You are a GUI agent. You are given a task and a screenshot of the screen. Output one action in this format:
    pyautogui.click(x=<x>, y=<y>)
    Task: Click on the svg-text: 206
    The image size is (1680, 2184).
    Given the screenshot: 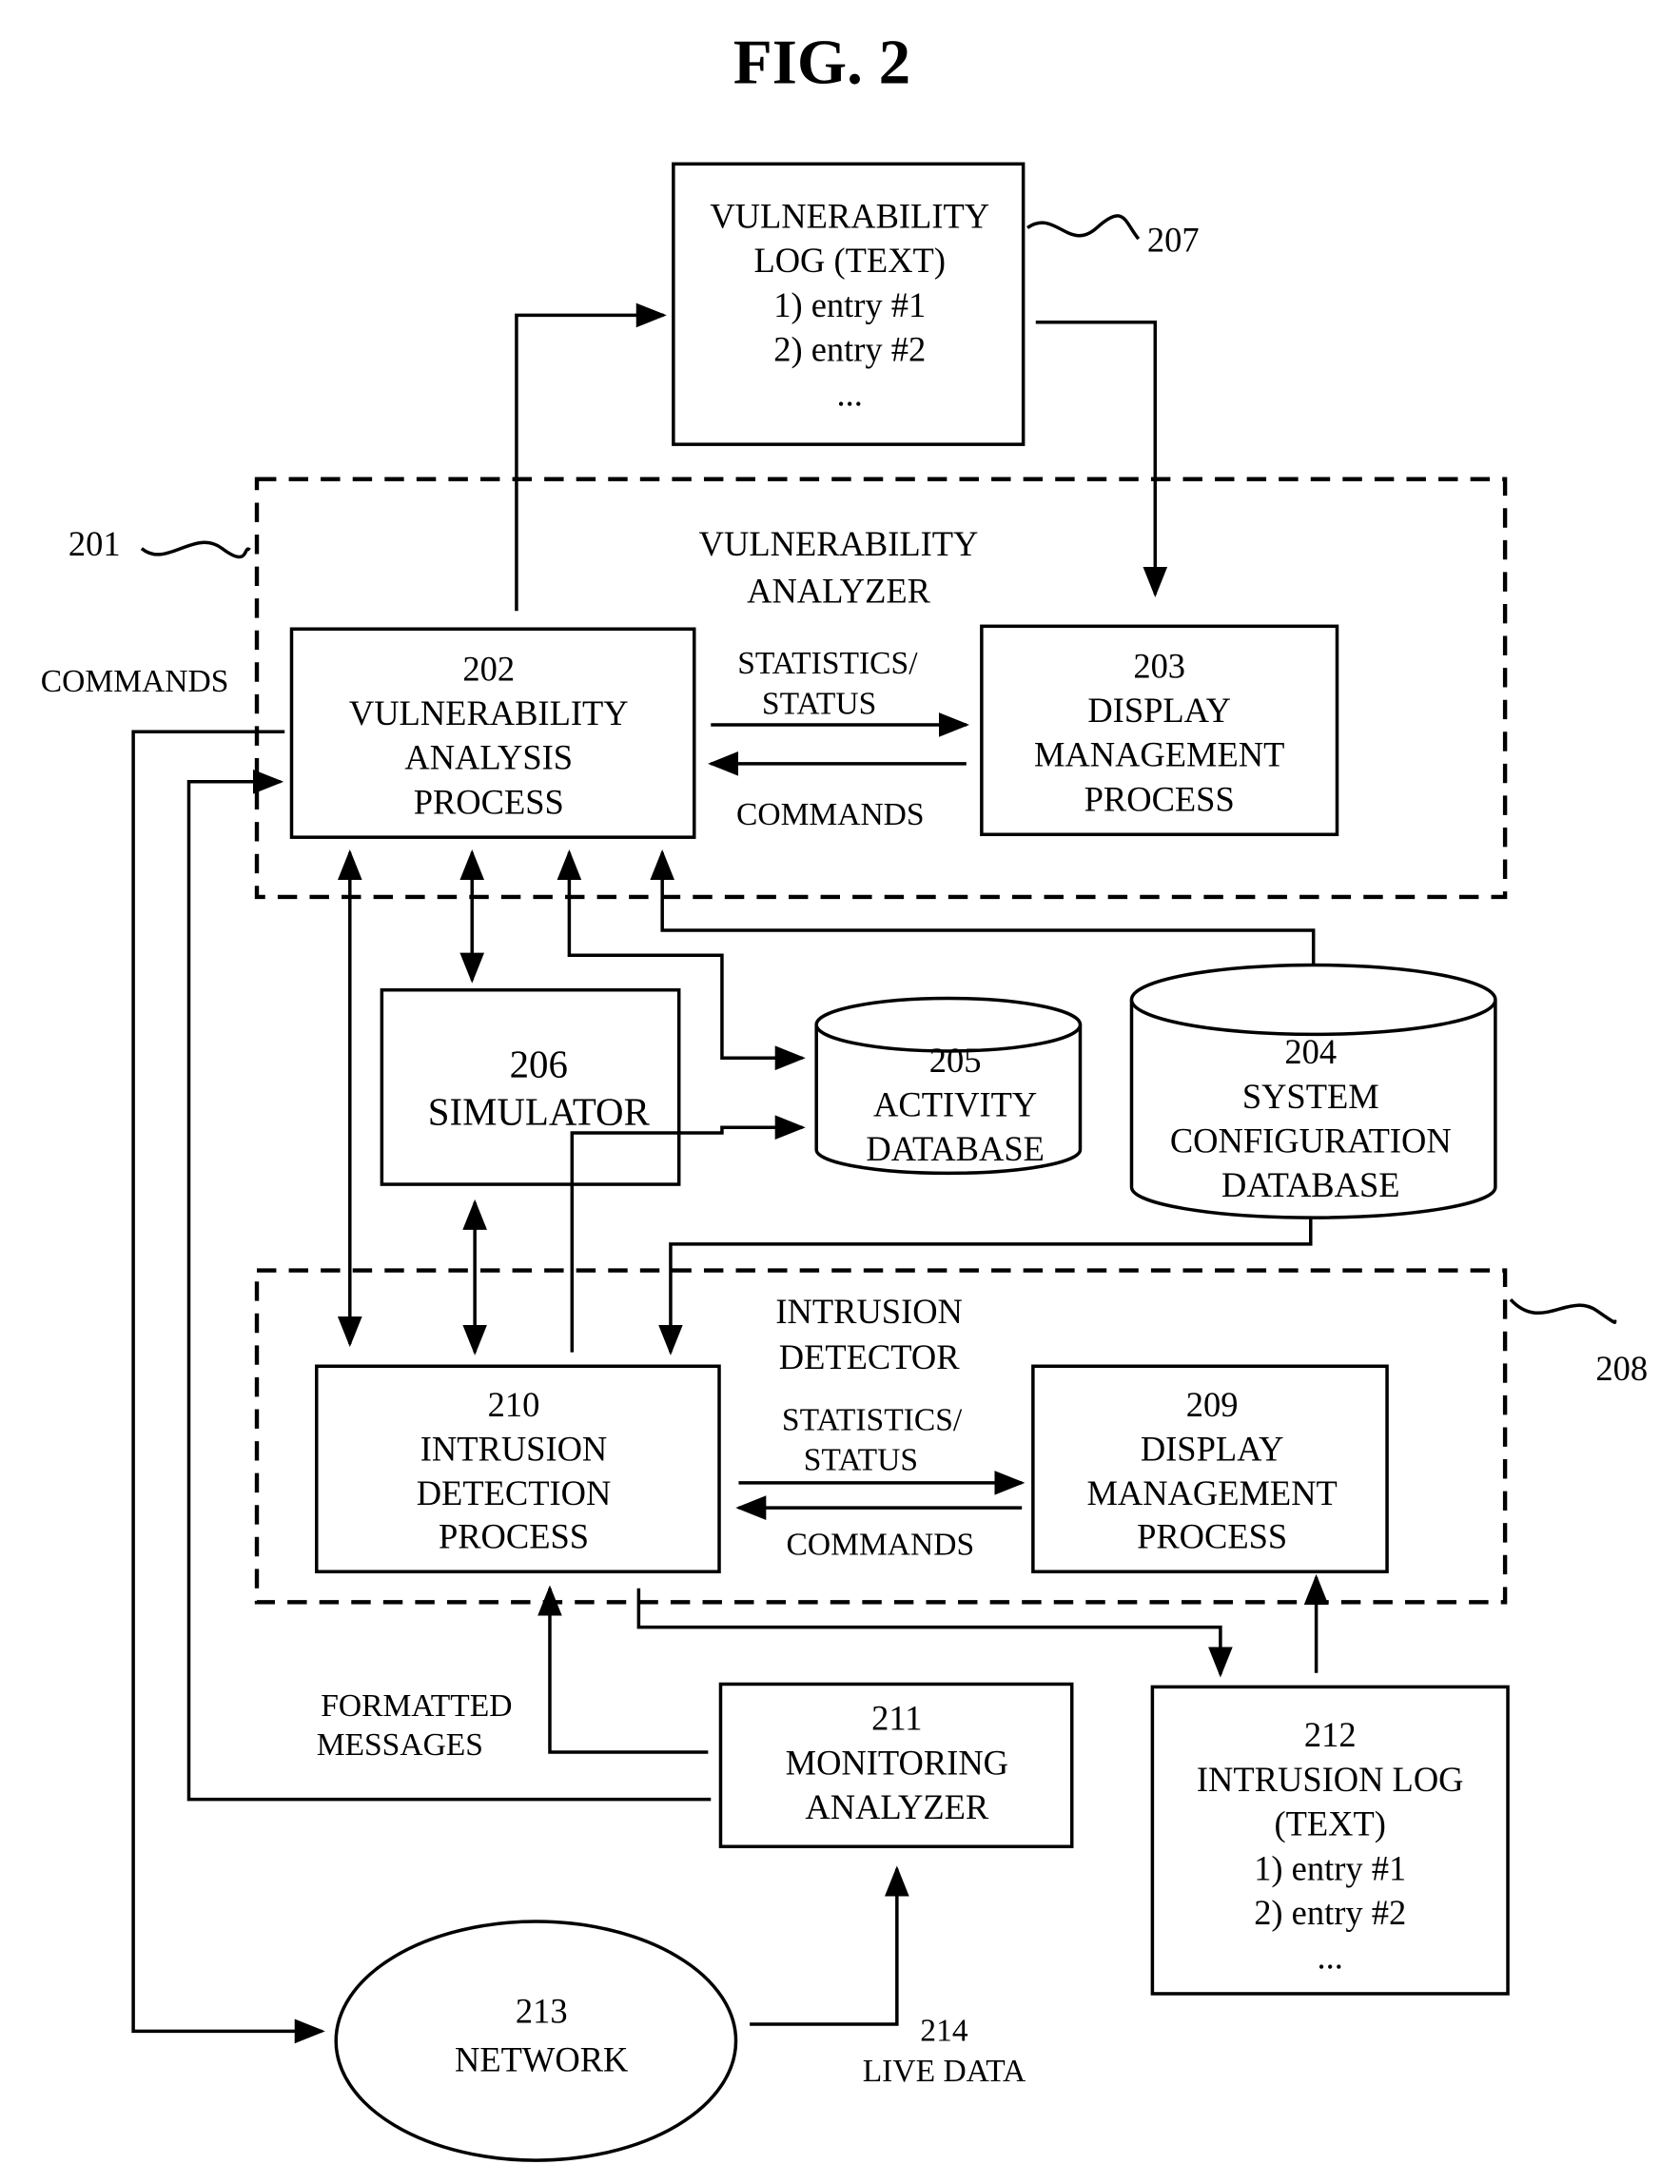 What is the action you would take?
    pyautogui.click(x=539, y=1064)
    